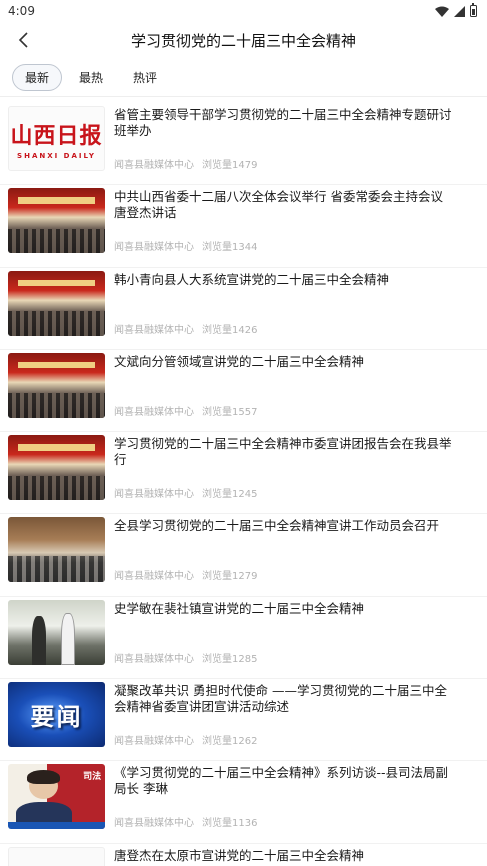 This screenshot has width=487, height=866. I want to click on tab-hottest: 最热, so click(91, 77).